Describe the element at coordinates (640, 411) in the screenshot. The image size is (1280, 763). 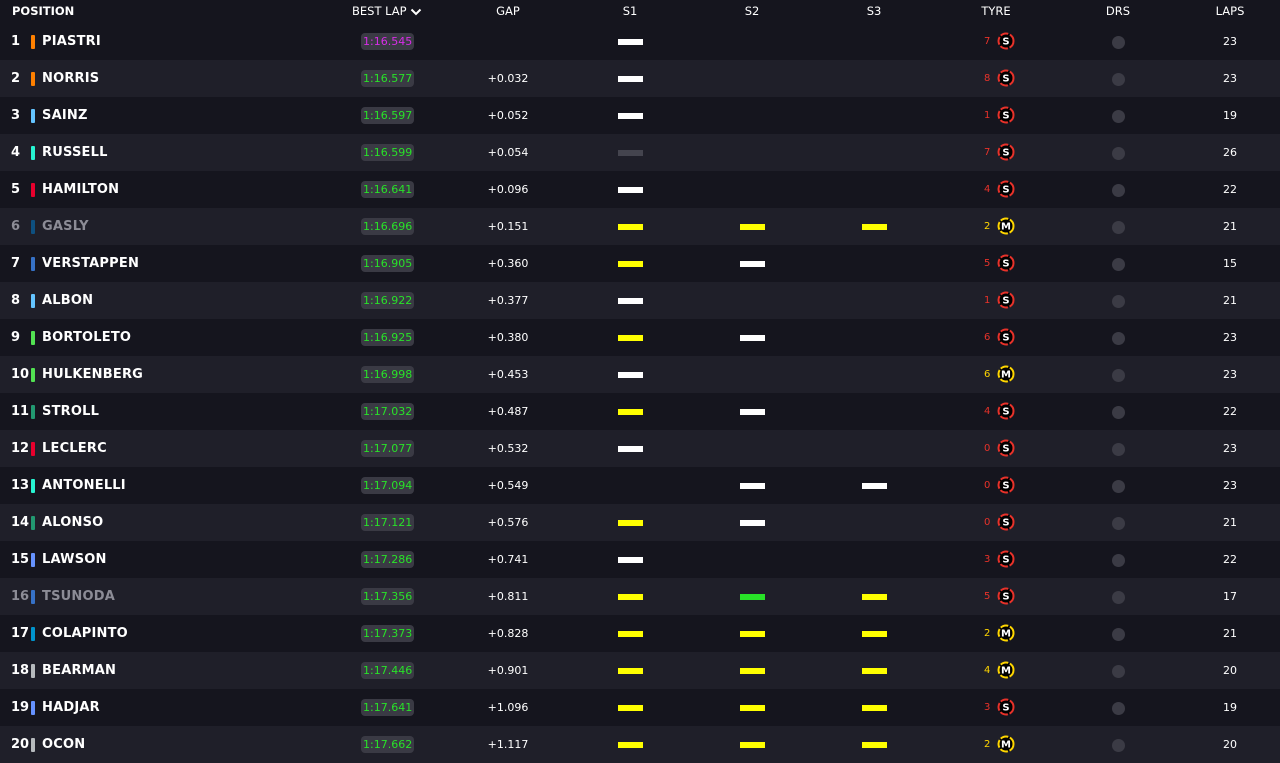
I see `driver-row: 11 STROLL 1:17.032 +0.487 4 S 22` at that location.